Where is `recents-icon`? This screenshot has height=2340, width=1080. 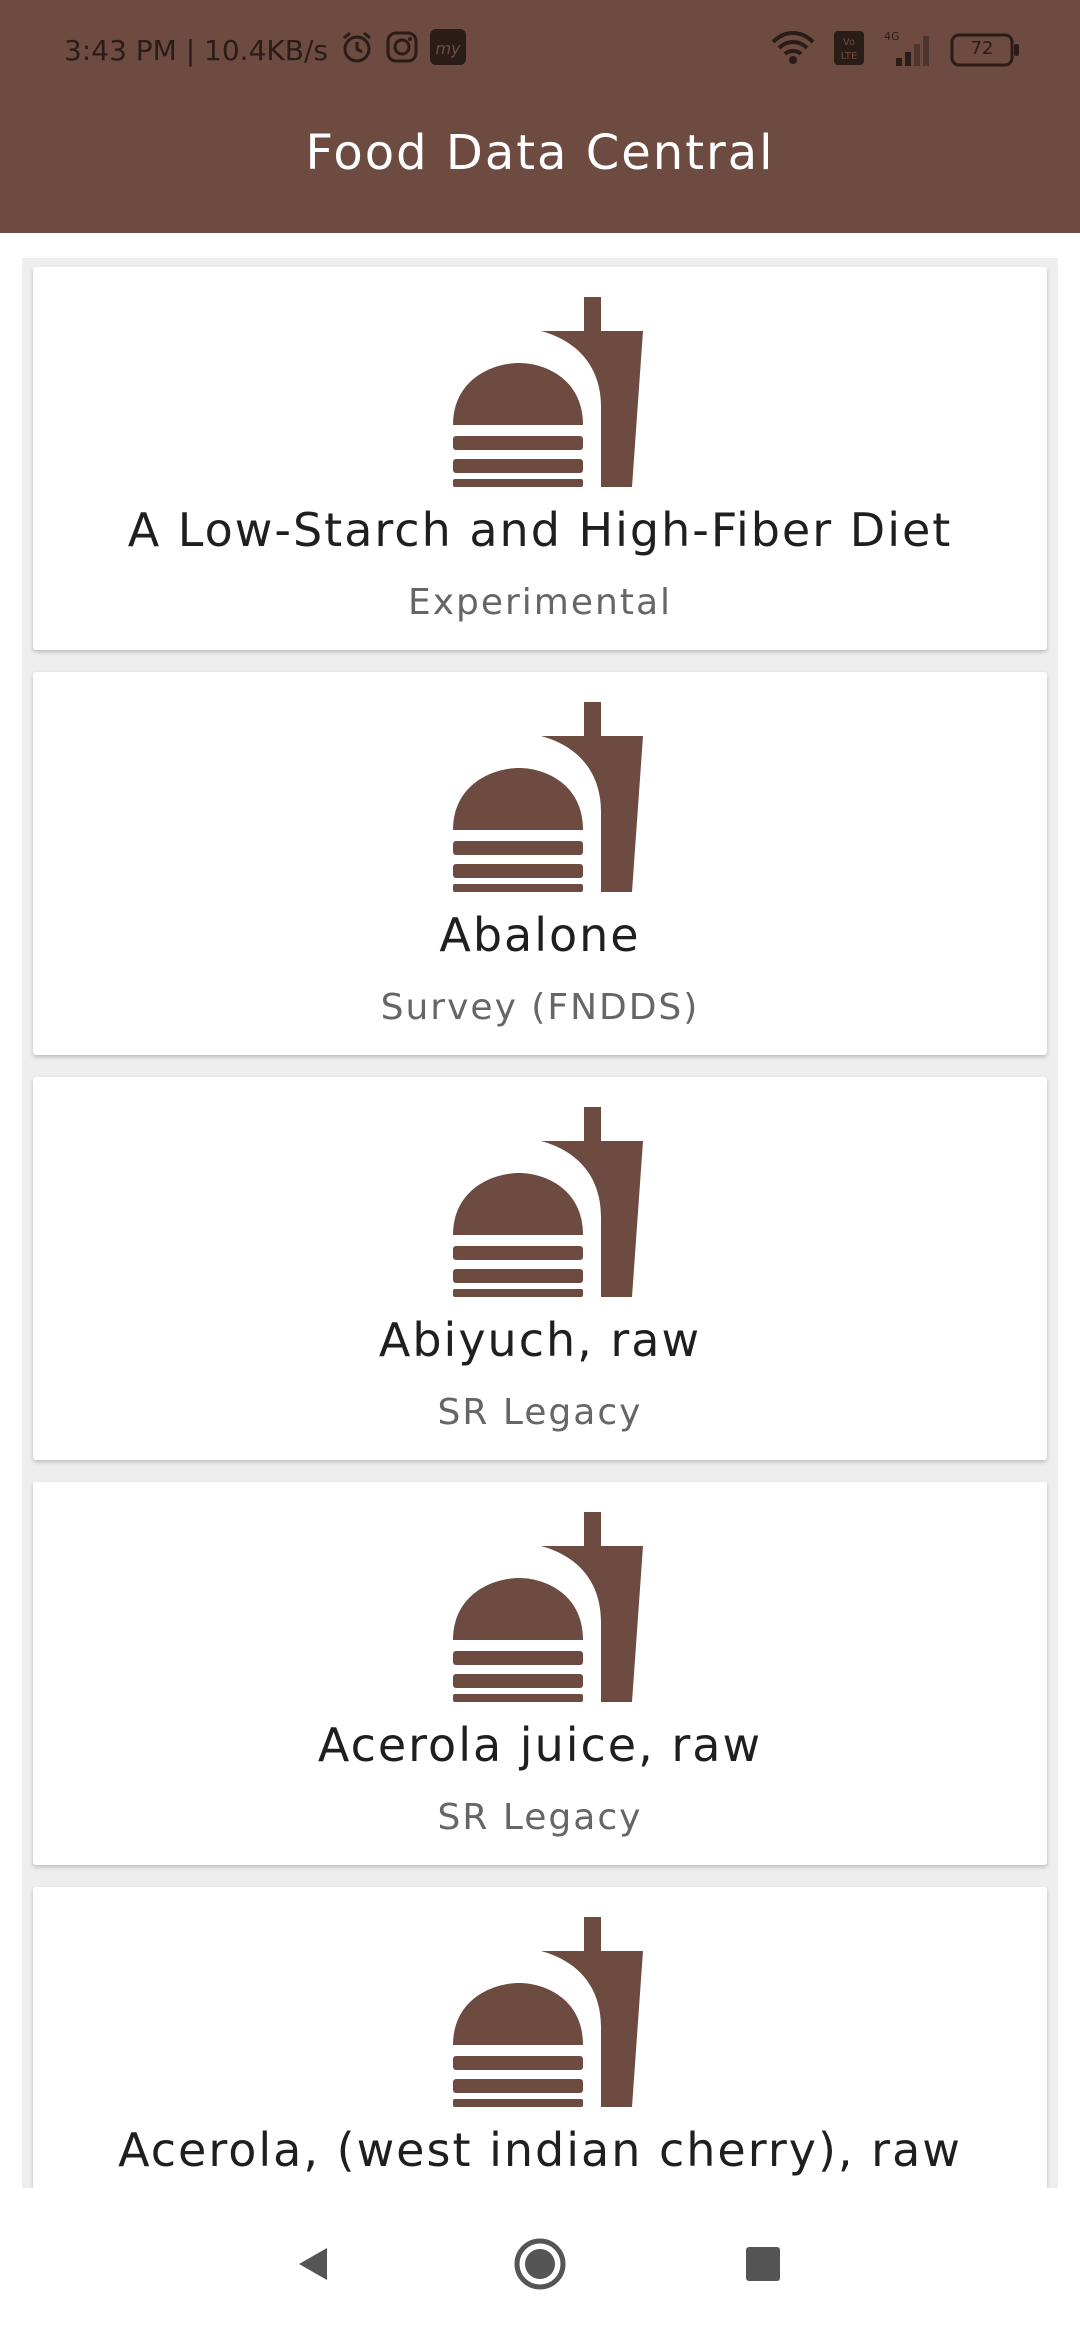 recents-icon is located at coordinates (763, 2264).